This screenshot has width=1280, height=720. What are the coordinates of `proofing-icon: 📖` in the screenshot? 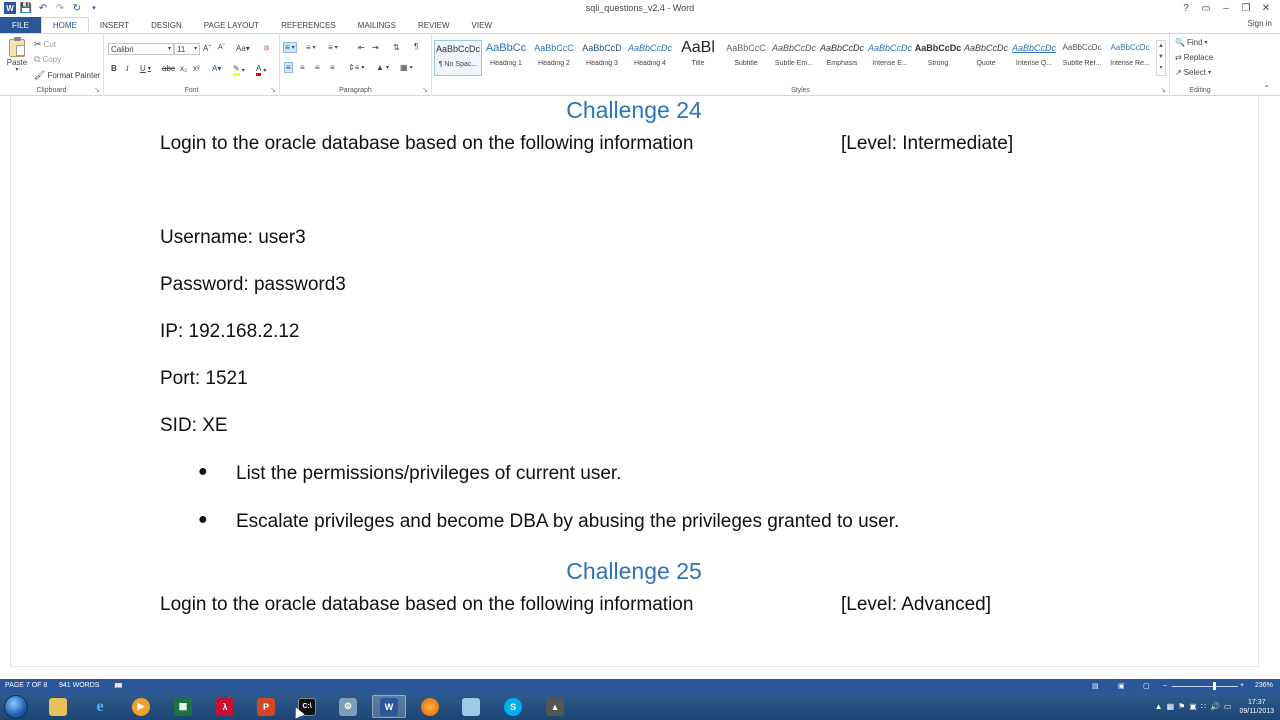 It's located at (118, 686).